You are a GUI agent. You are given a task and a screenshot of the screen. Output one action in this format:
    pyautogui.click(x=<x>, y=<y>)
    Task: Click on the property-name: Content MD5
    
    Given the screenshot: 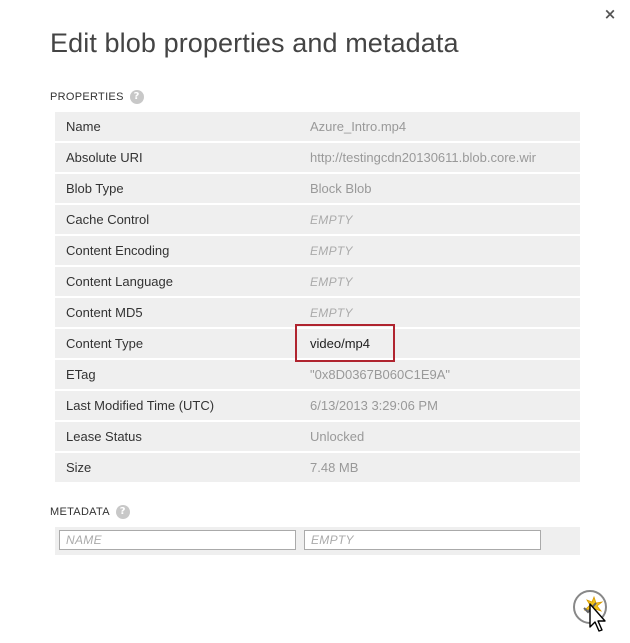 What is the action you would take?
    pyautogui.click(x=104, y=312)
    